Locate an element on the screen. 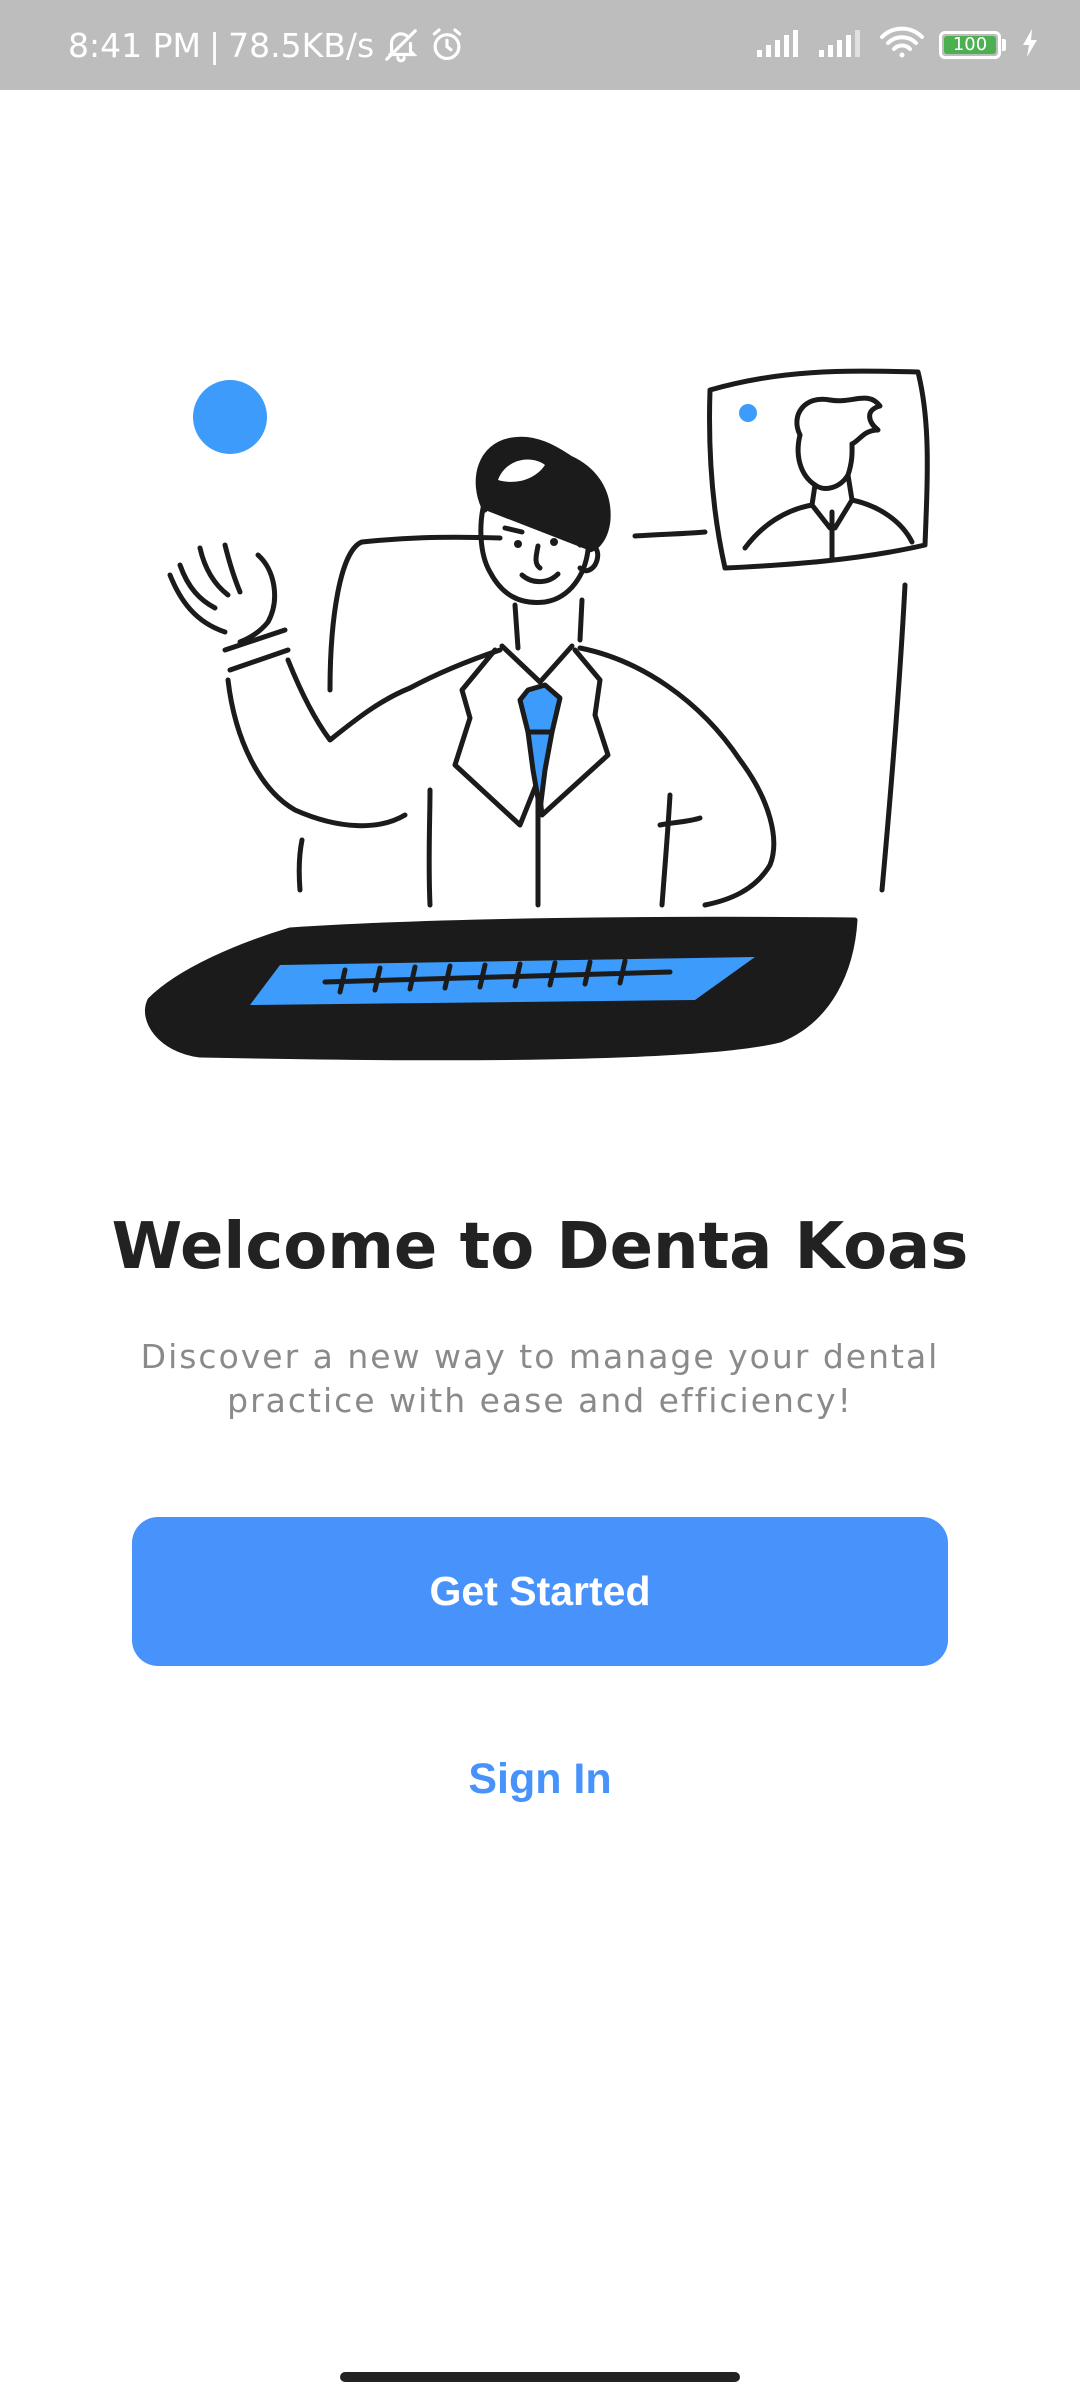 The height and width of the screenshot is (2400, 1080). battery-level: 100 is located at coordinates (970, 44).